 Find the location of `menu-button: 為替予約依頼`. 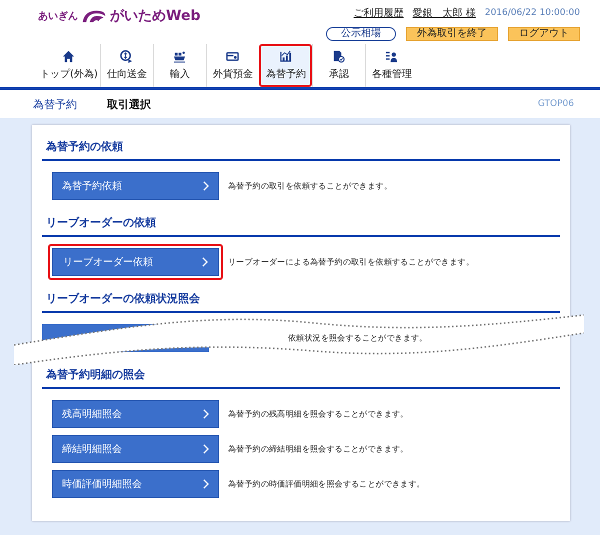

menu-button: 為替予約依頼 is located at coordinates (135, 186).